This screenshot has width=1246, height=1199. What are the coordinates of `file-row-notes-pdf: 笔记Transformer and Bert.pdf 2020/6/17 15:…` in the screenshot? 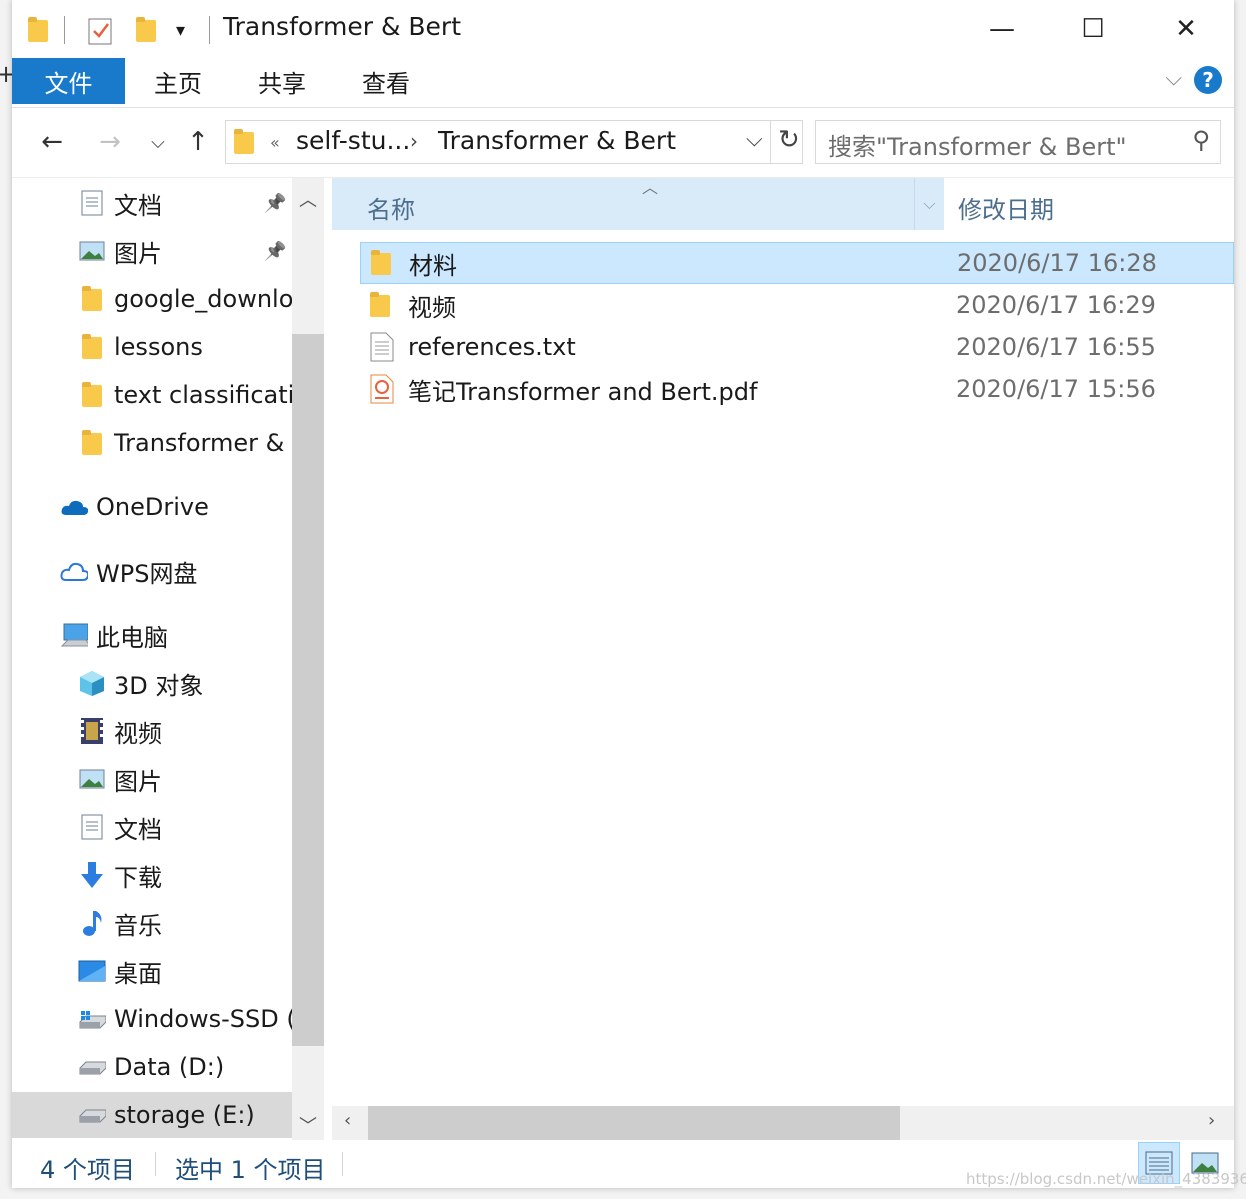 It's located at (797, 389).